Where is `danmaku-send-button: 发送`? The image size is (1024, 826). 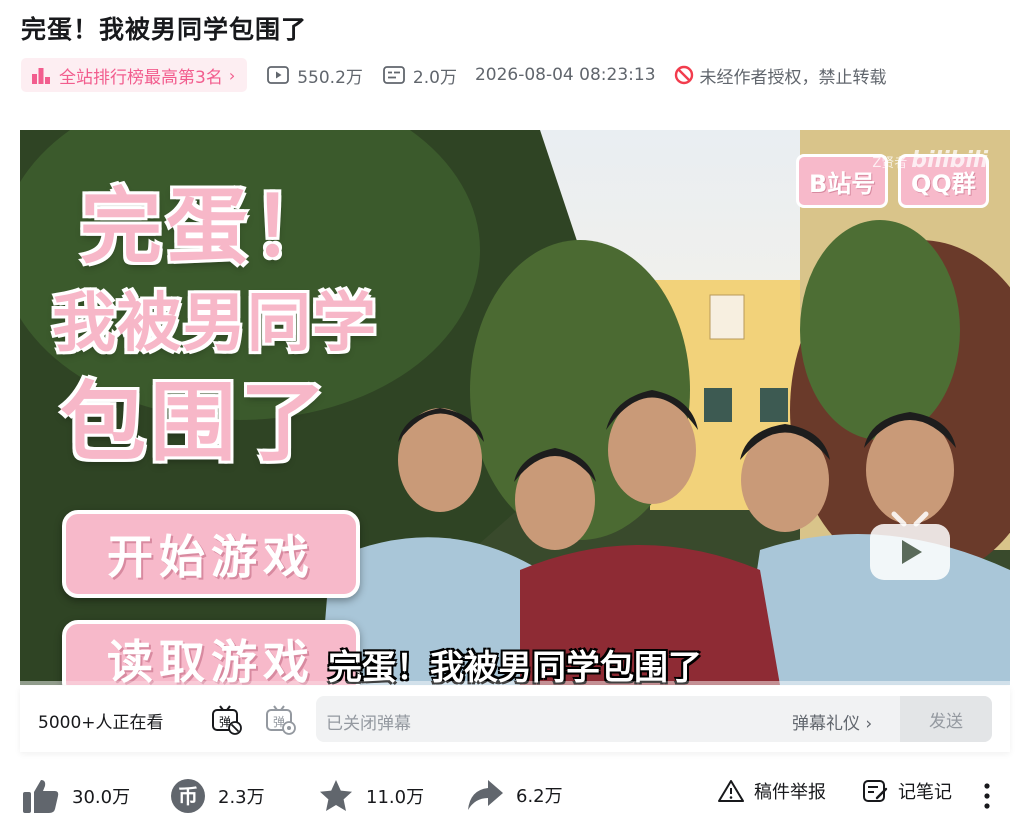
danmaku-send-button: 发送 is located at coordinates (946, 719).